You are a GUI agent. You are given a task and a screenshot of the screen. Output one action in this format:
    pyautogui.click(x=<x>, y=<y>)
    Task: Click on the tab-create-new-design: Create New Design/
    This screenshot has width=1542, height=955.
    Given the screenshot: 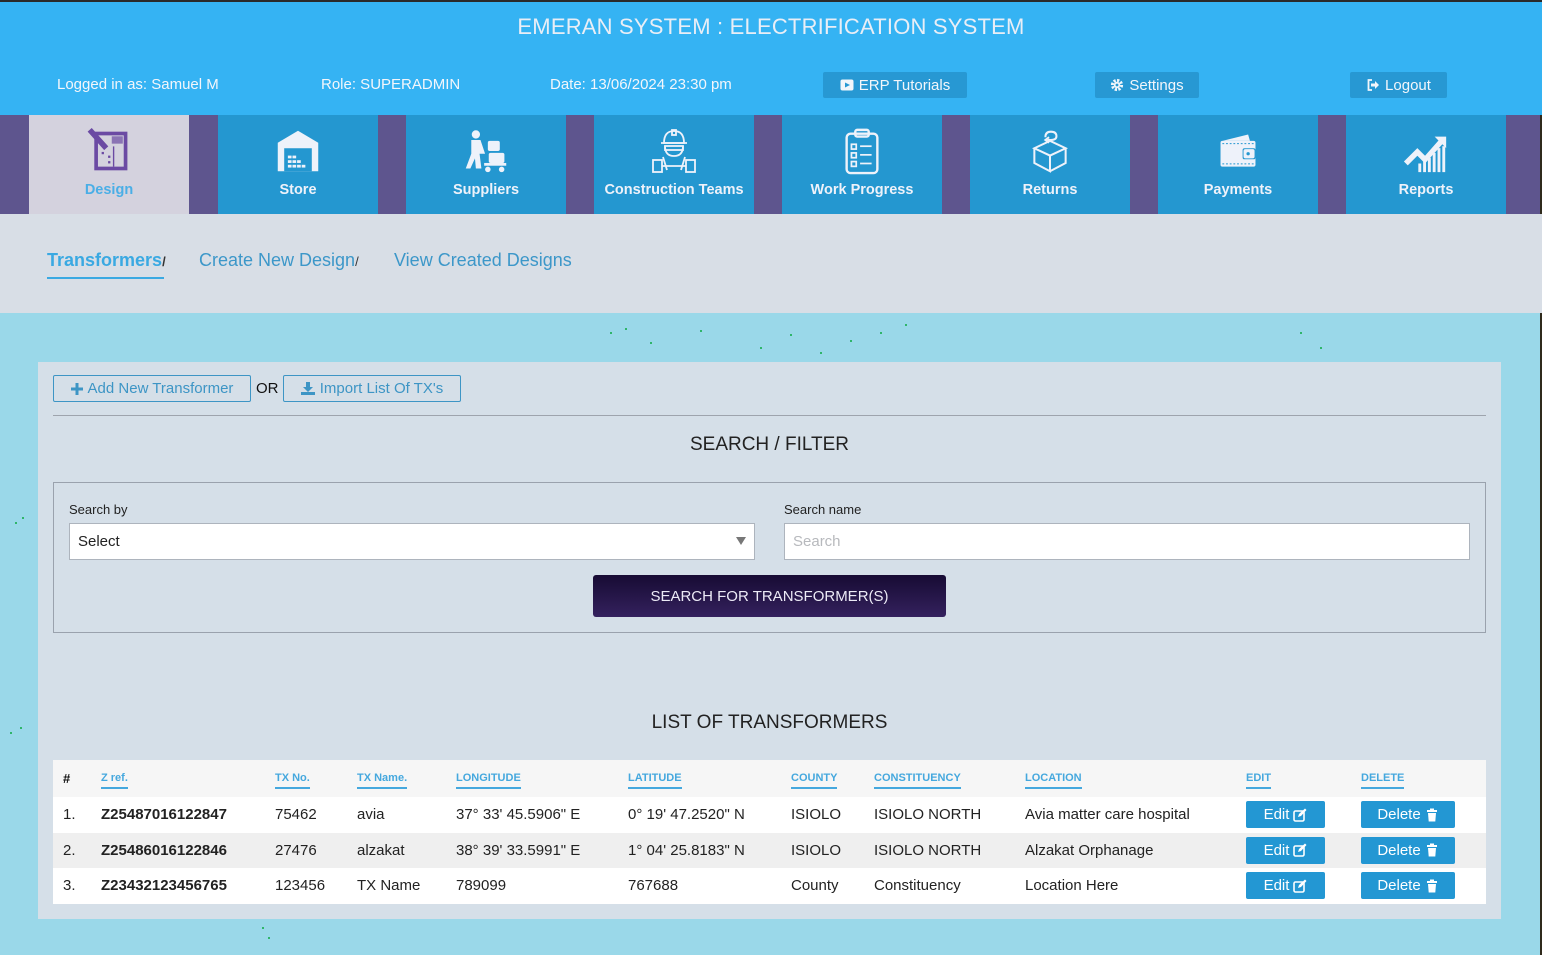 What is the action you would take?
    pyautogui.click(x=279, y=260)
    